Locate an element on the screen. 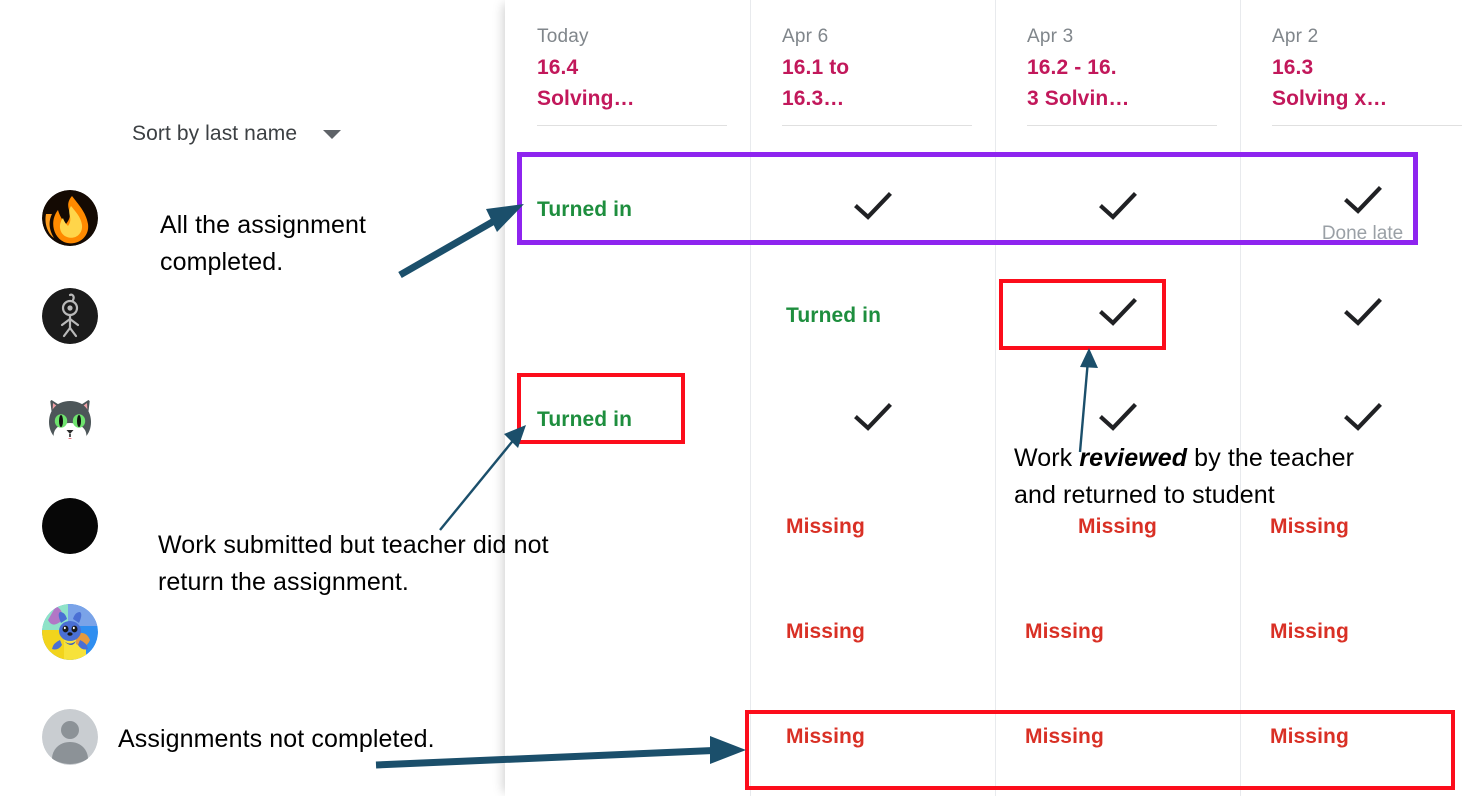 This screenshot has width=1470, height=796. status-turned-in: Turned in is located at coordinates (834, 315).